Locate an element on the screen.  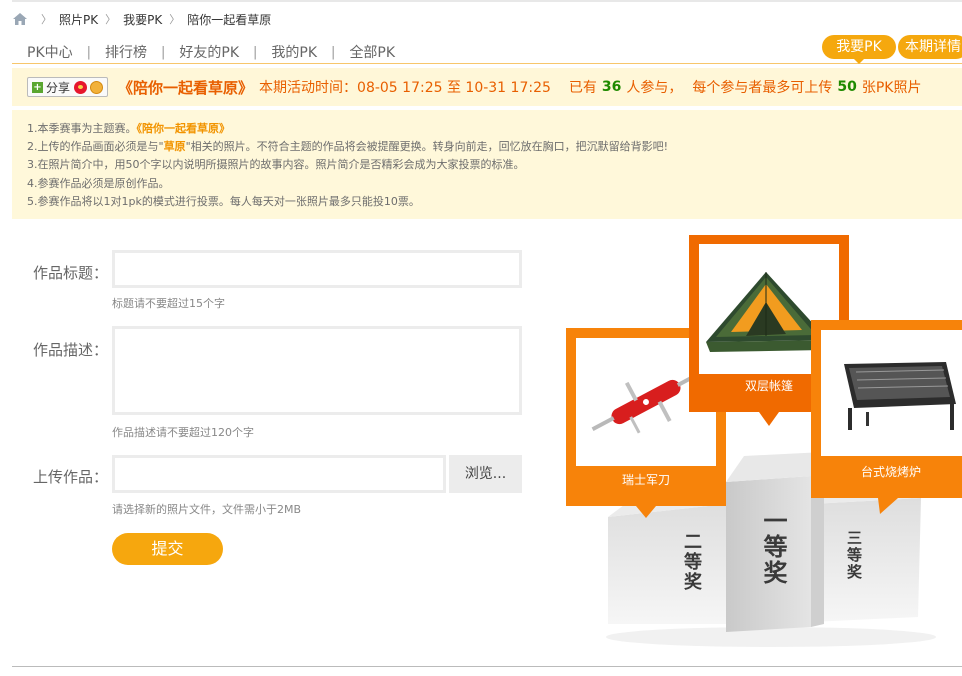
main-nav: PK中心 | 排行榜 | 好友的PK | 我的PK | 全部PK is located at coordinates (211, 52).